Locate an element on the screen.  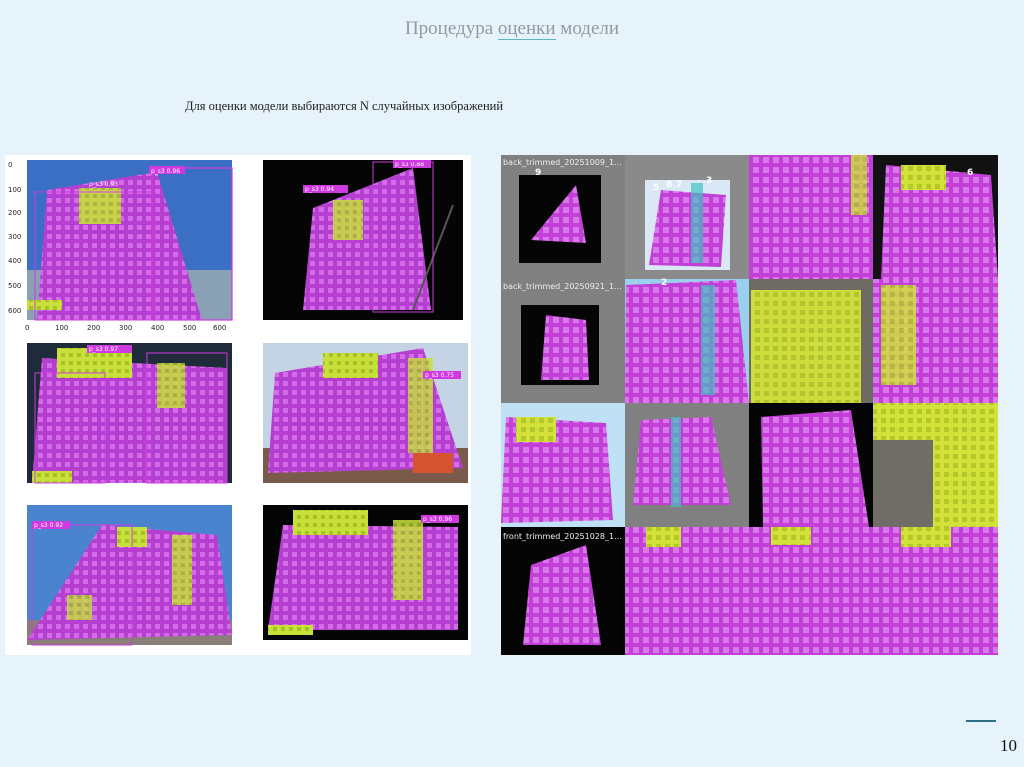
x-tick: 300 is located at coordinates (125, 328).